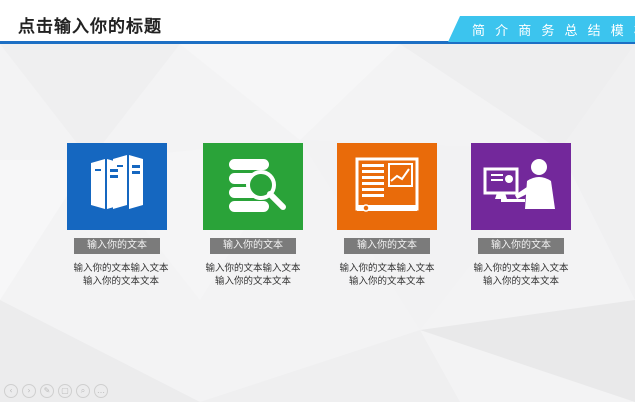 This screenshot has width=635, height=402. I want to click on card-database, so click(253, 186).